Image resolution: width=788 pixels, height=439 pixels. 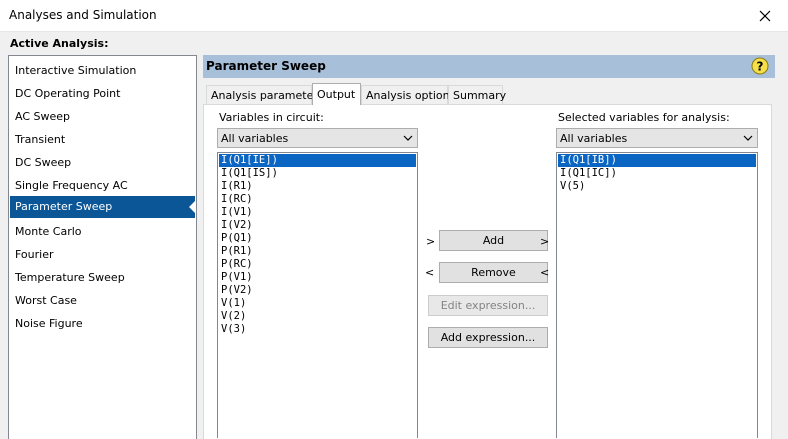 What do you see at coordinates (594, 138) in the screenshot?
I see `selected-filter-value: All variables` at bounding box center [594, 138].